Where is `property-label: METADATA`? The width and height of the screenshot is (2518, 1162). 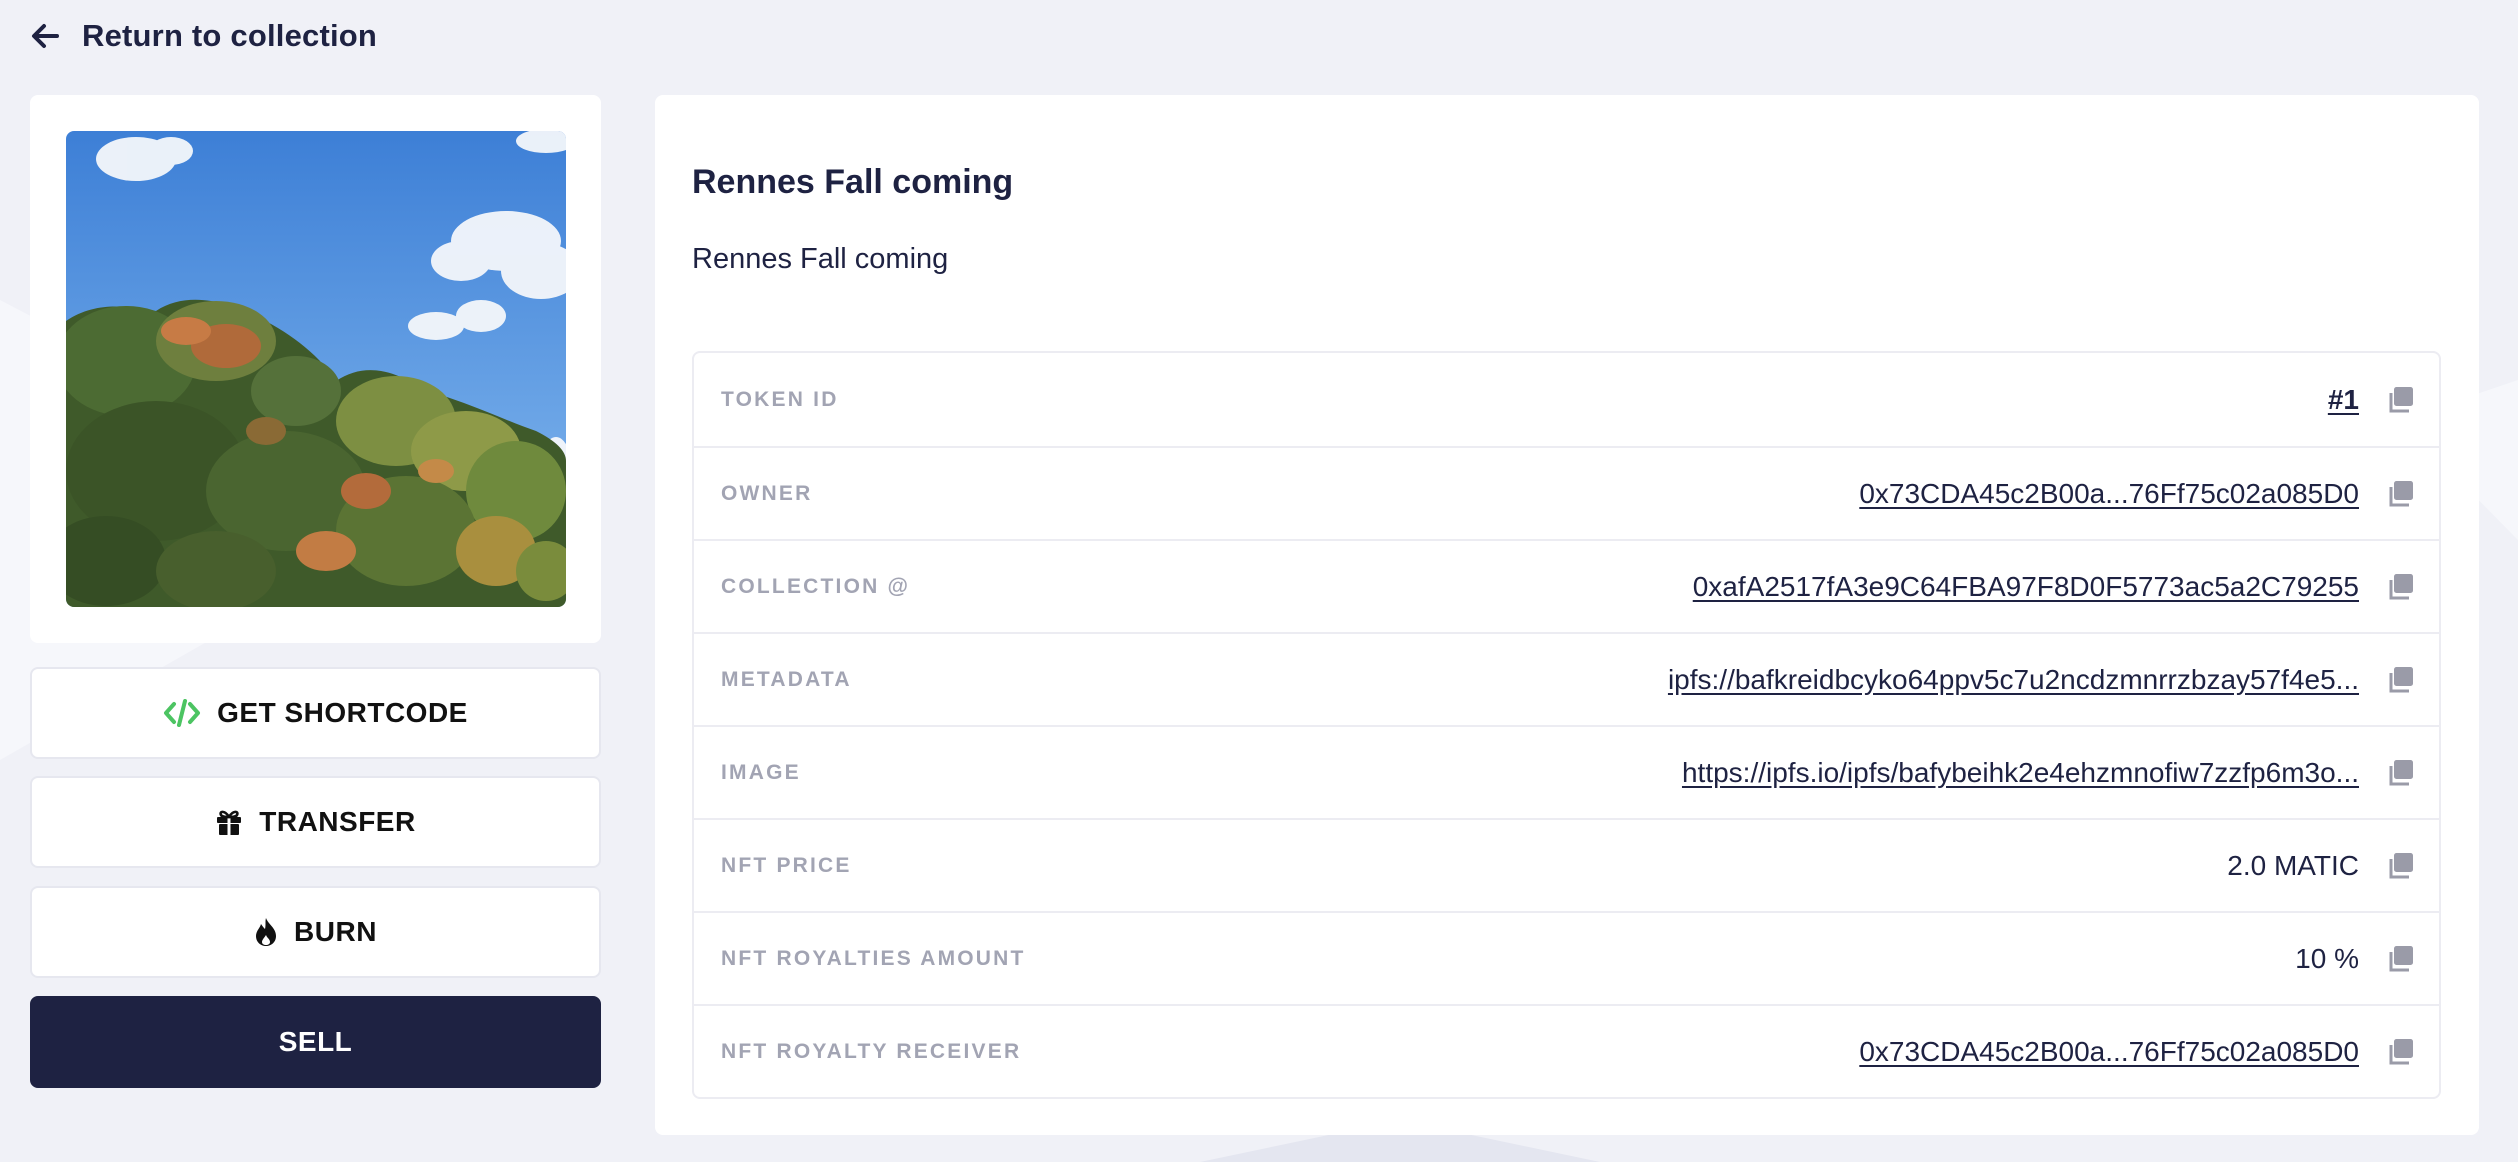
property-label: METADATA is located at coordinates (786, 679).